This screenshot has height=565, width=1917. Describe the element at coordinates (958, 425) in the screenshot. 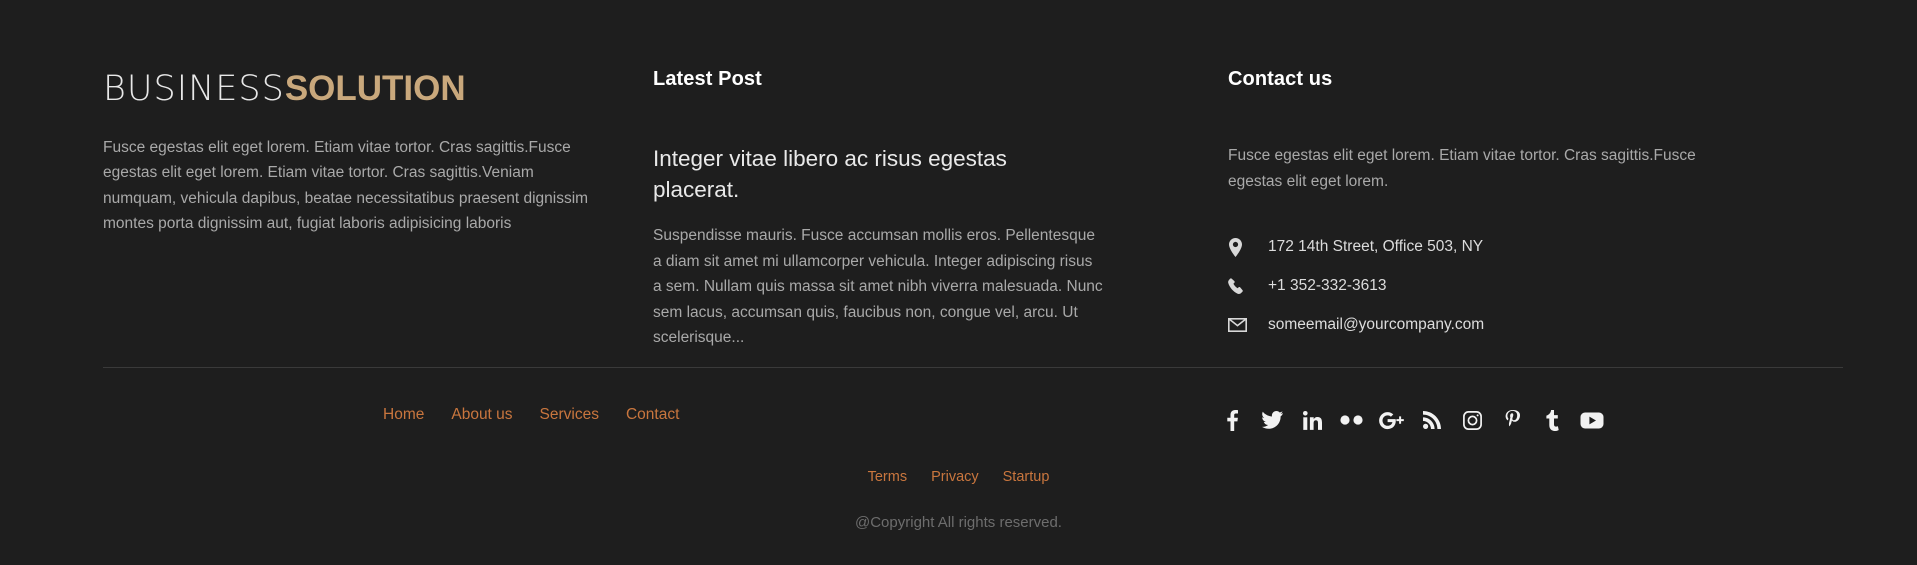

I see `footer-mid-row: Home About us Services Contact` at that location.